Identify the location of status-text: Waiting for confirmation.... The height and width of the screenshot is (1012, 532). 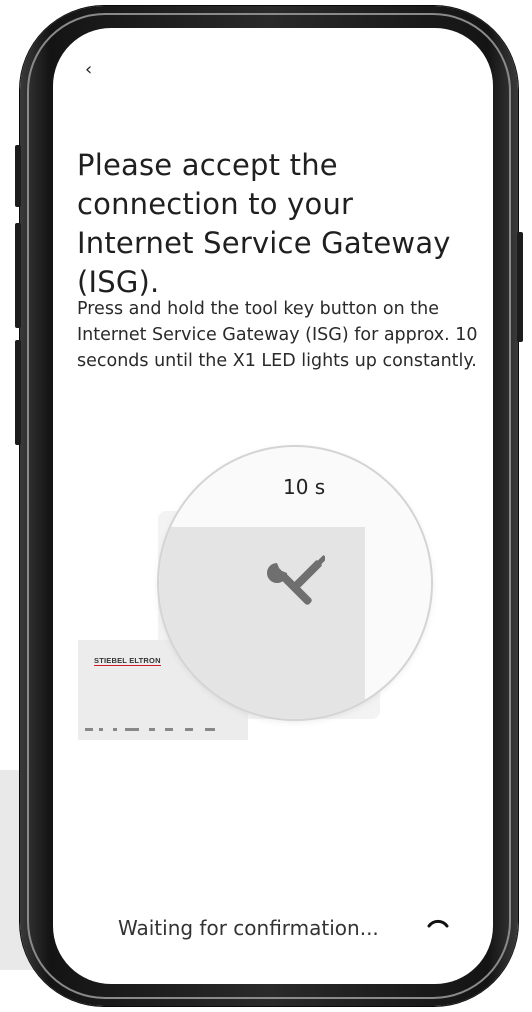
(248, 928).